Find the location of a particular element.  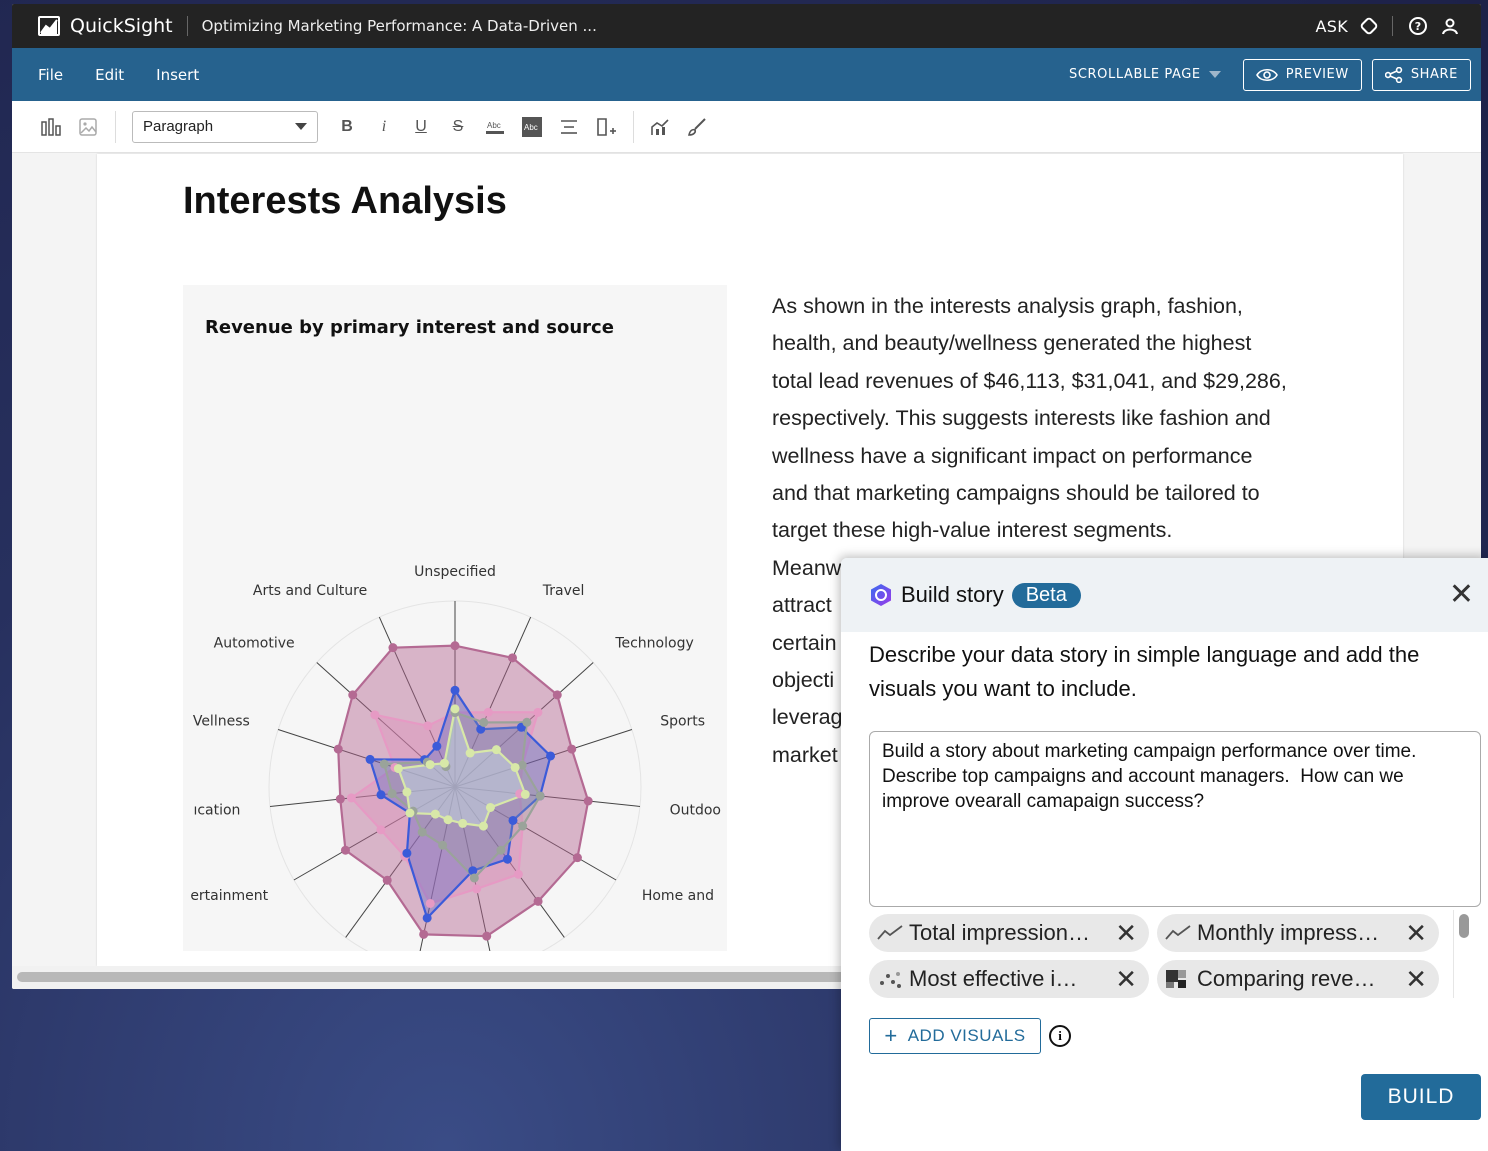

chevron-down-icon is located at coordinates (1214, 74).